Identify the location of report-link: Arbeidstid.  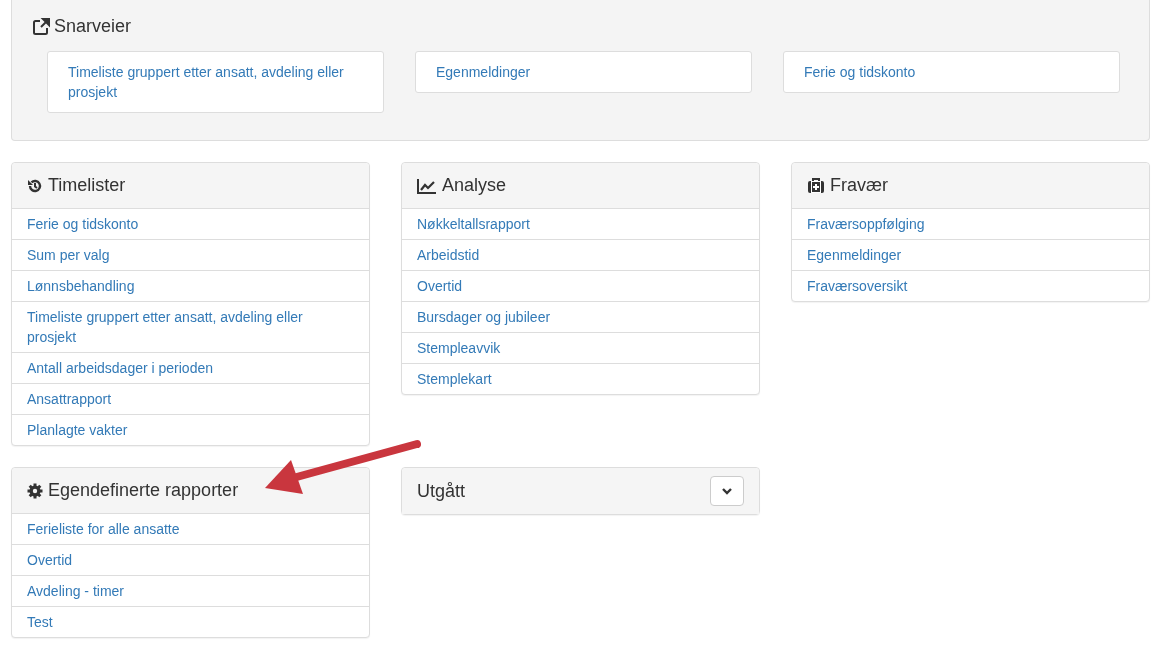
(580, 254).